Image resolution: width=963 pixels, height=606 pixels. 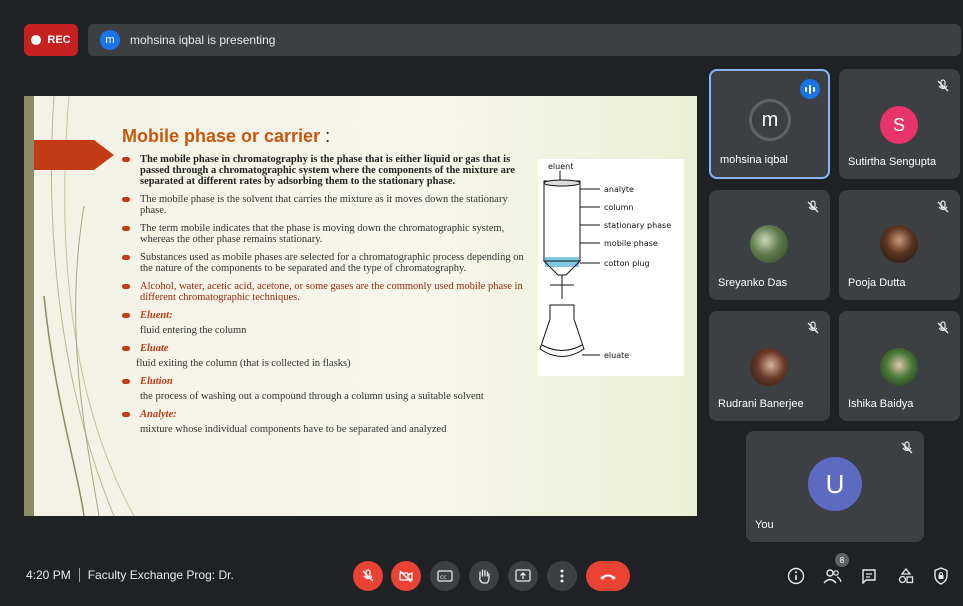 I want to click on people-icon, so click(x=832, y=576).